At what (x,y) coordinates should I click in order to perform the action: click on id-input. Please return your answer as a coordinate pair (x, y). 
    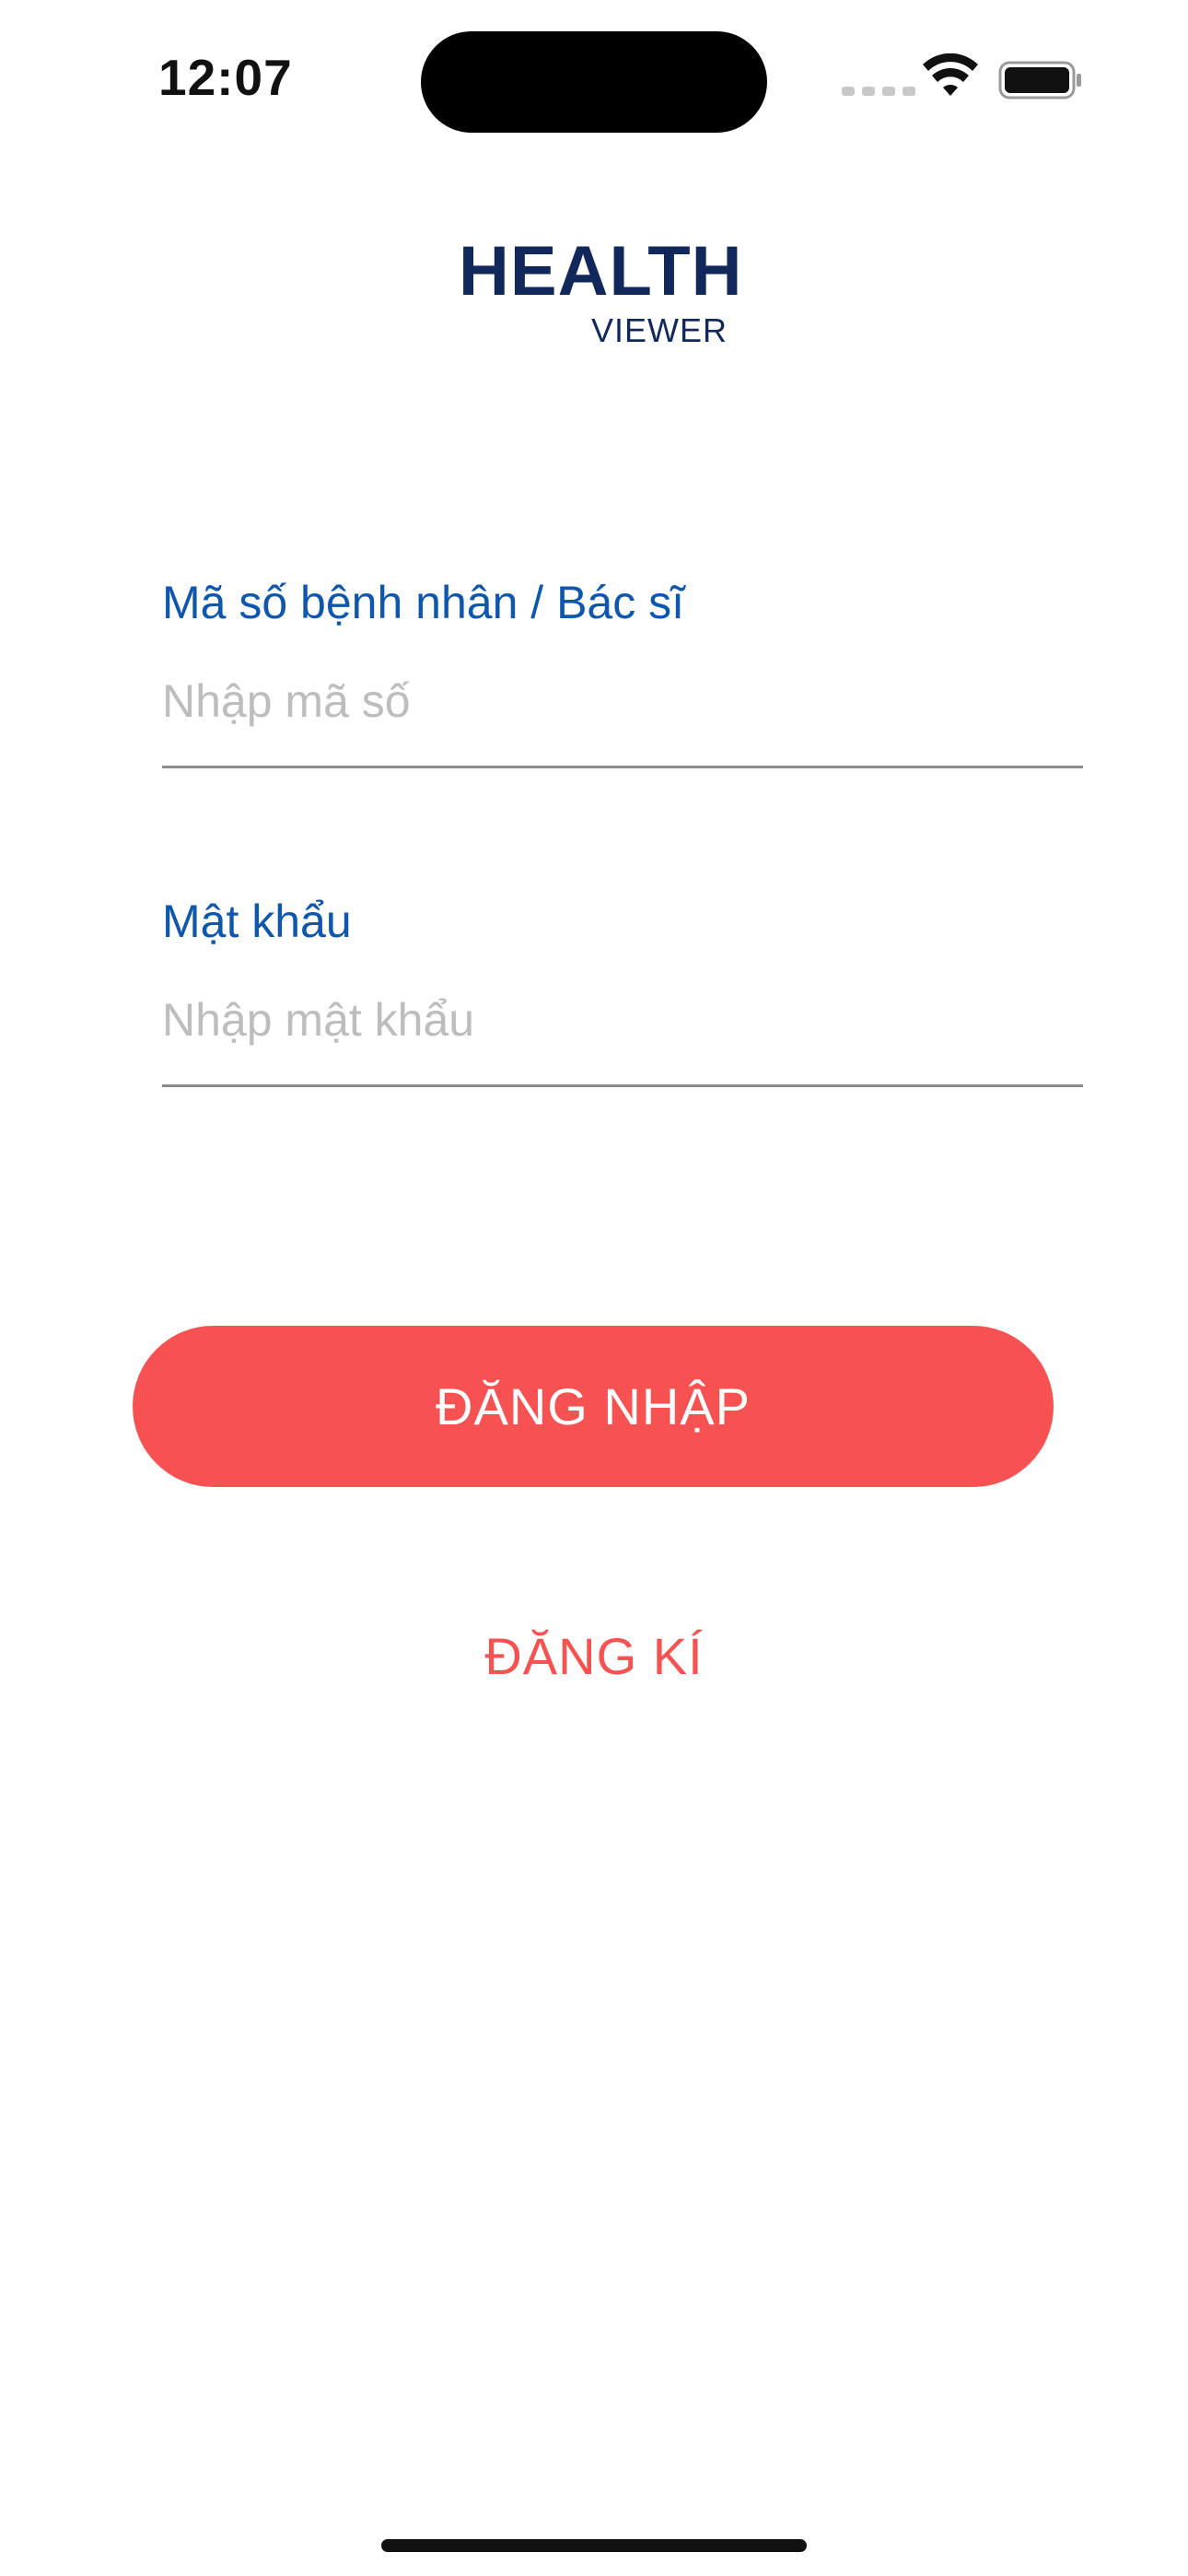
    Looking at the image, I should click on (622, 701).